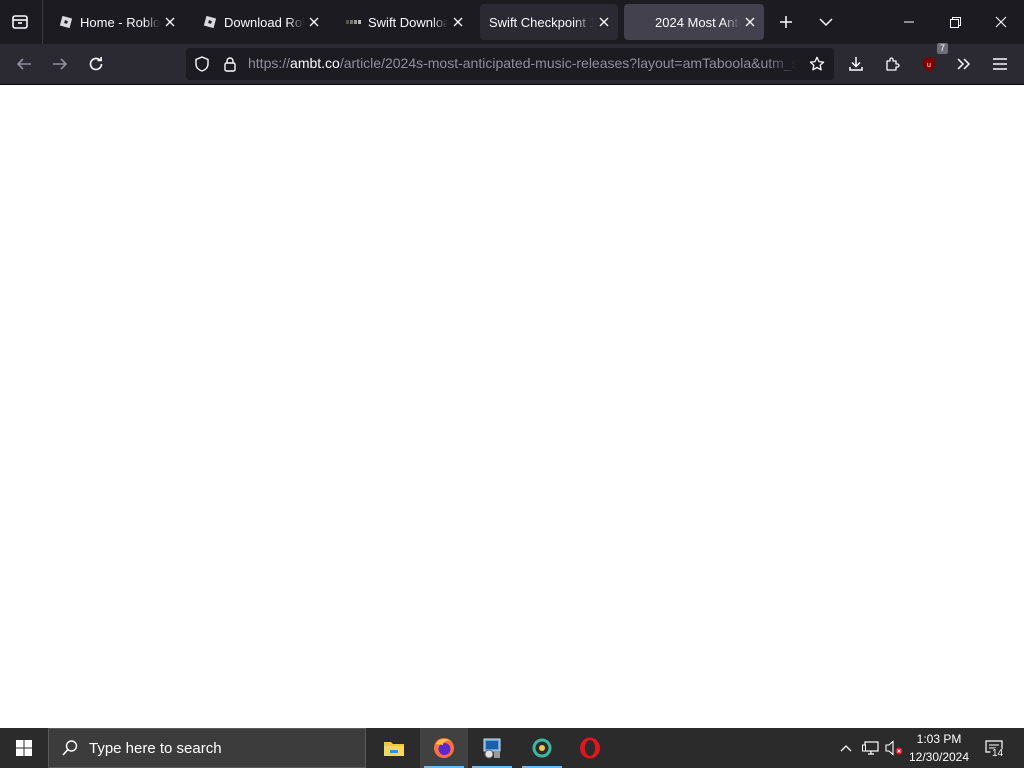 Image resolution: width=1024 pixels, height=768 pixels. I want to click on firefox-taskbar-button, so click(444, 748).